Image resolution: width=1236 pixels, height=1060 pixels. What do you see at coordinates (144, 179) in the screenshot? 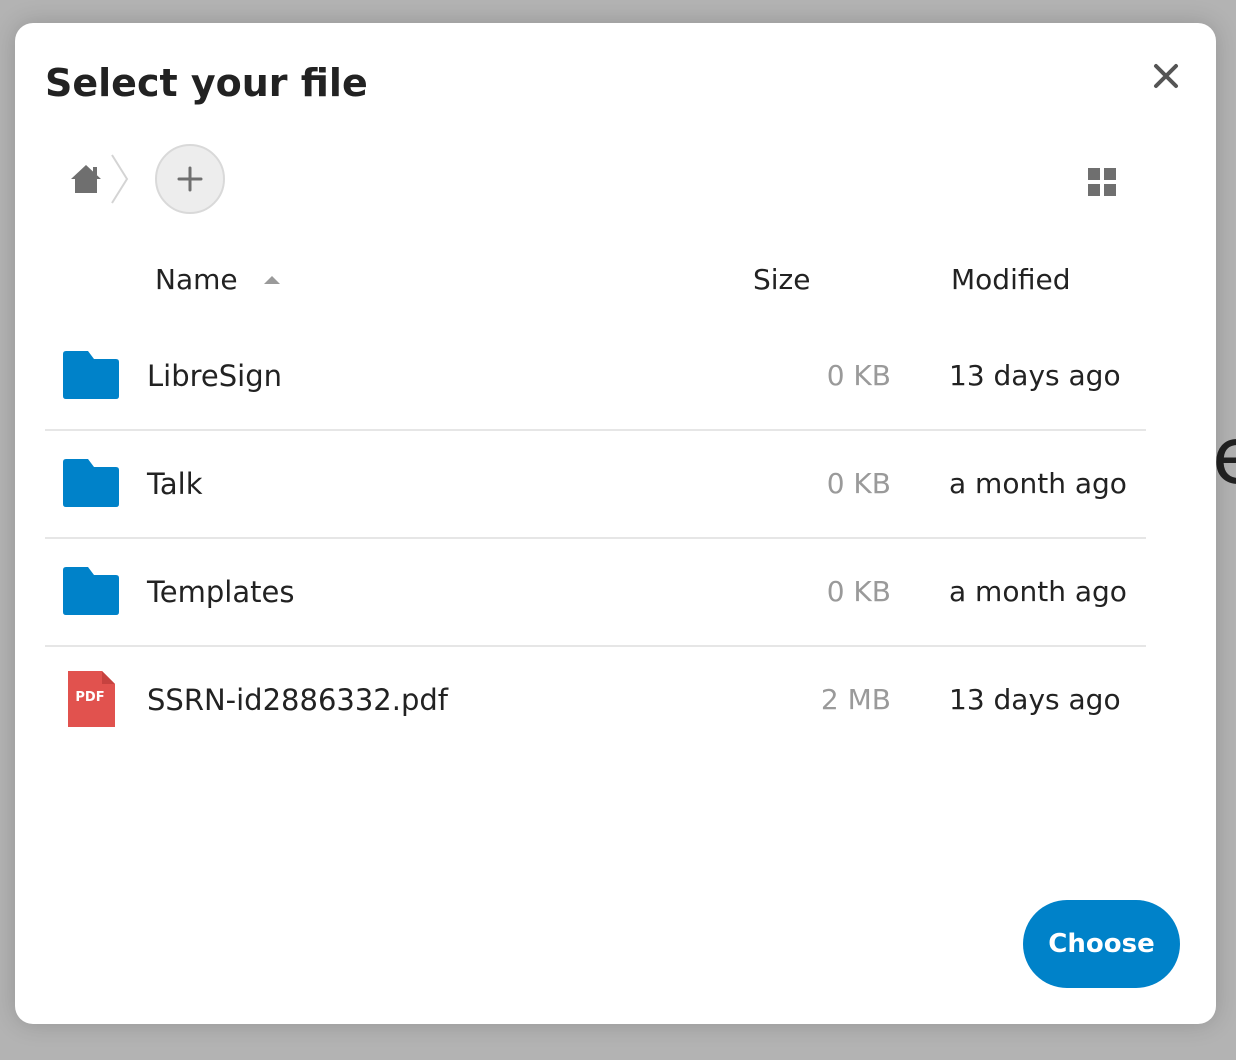
I see `breadcrumb` at bounding box center [144, 179].